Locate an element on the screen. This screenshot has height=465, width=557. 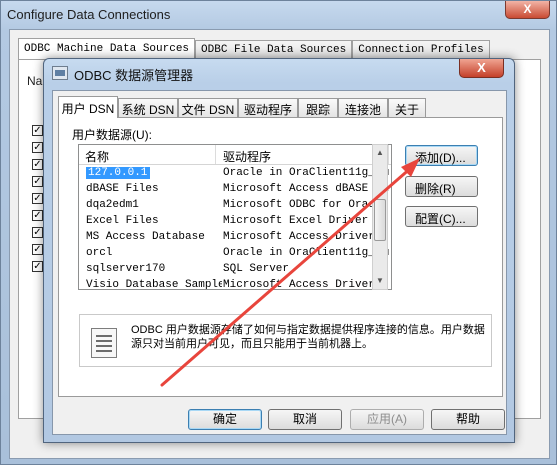
dsn-driver: SQL Server is located at coordinates (256, 269).